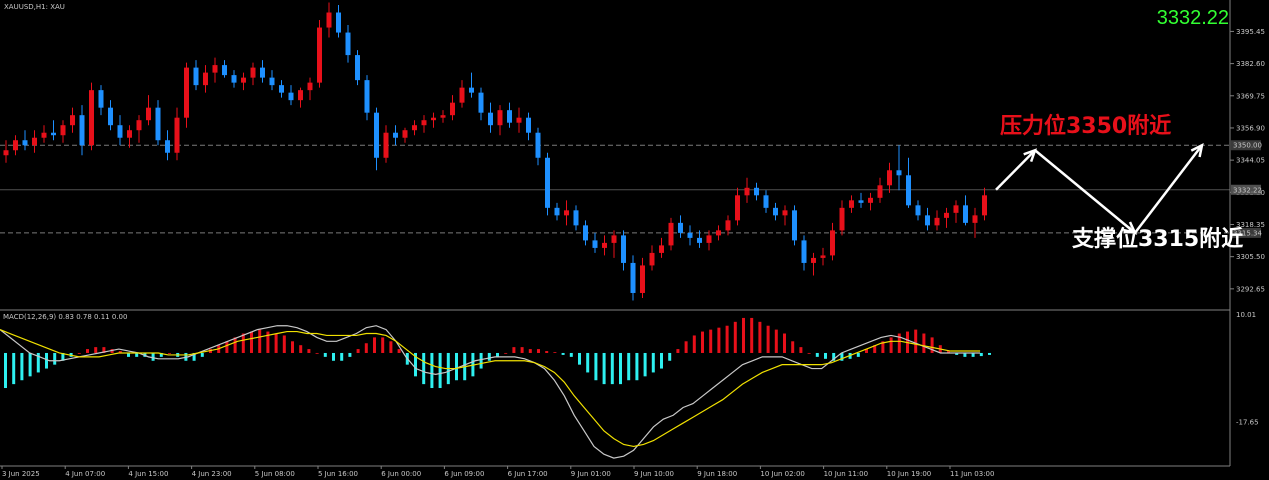 The height and width of the screenshot is (480, 1269). Describe the element at coordinates (1247, 369) in the screenshot. I see `macd-axis: 10.01 -17.65` at that location.